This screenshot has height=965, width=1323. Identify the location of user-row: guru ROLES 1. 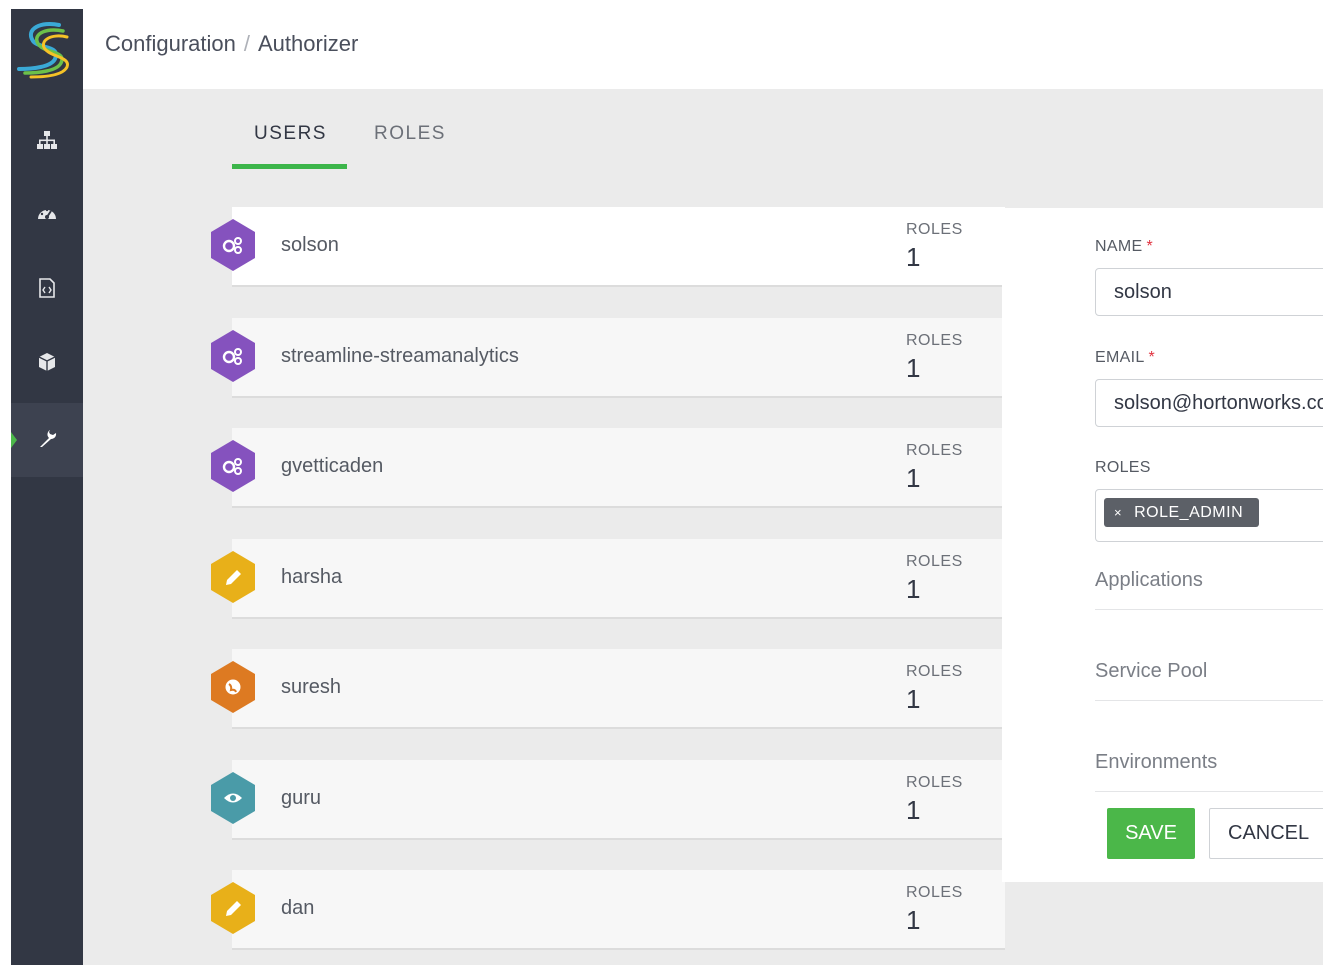
(608, 800).